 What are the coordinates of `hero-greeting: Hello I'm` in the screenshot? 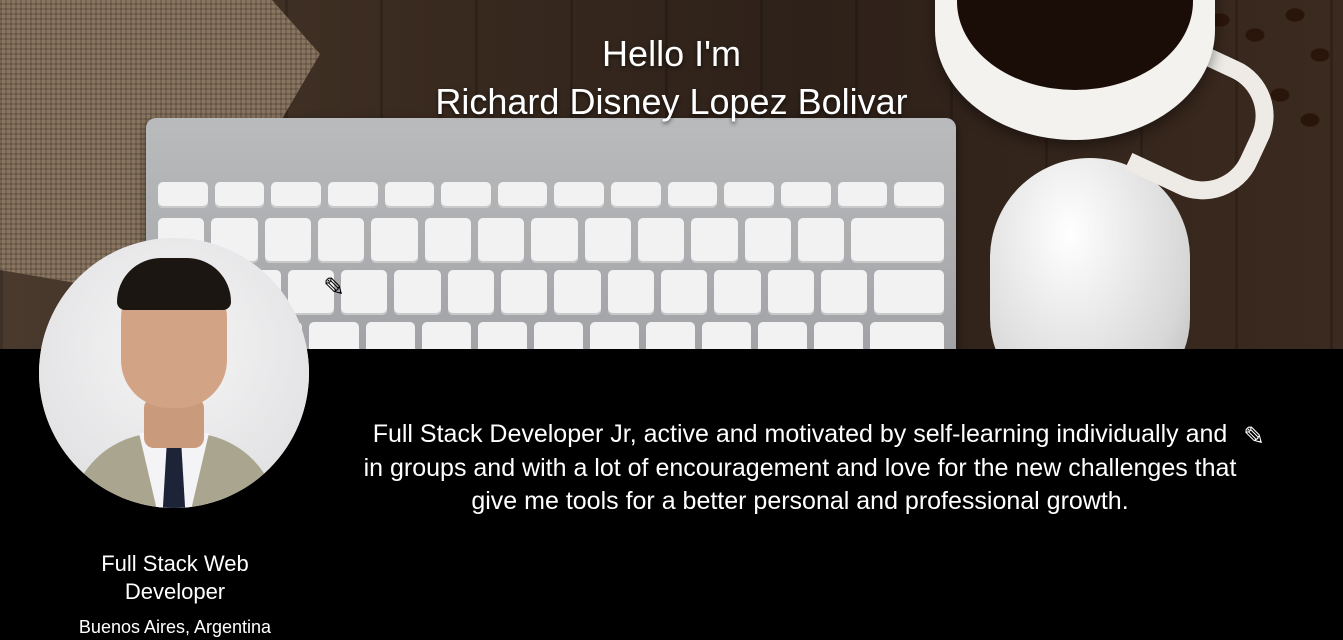 It's located at (671, 53).